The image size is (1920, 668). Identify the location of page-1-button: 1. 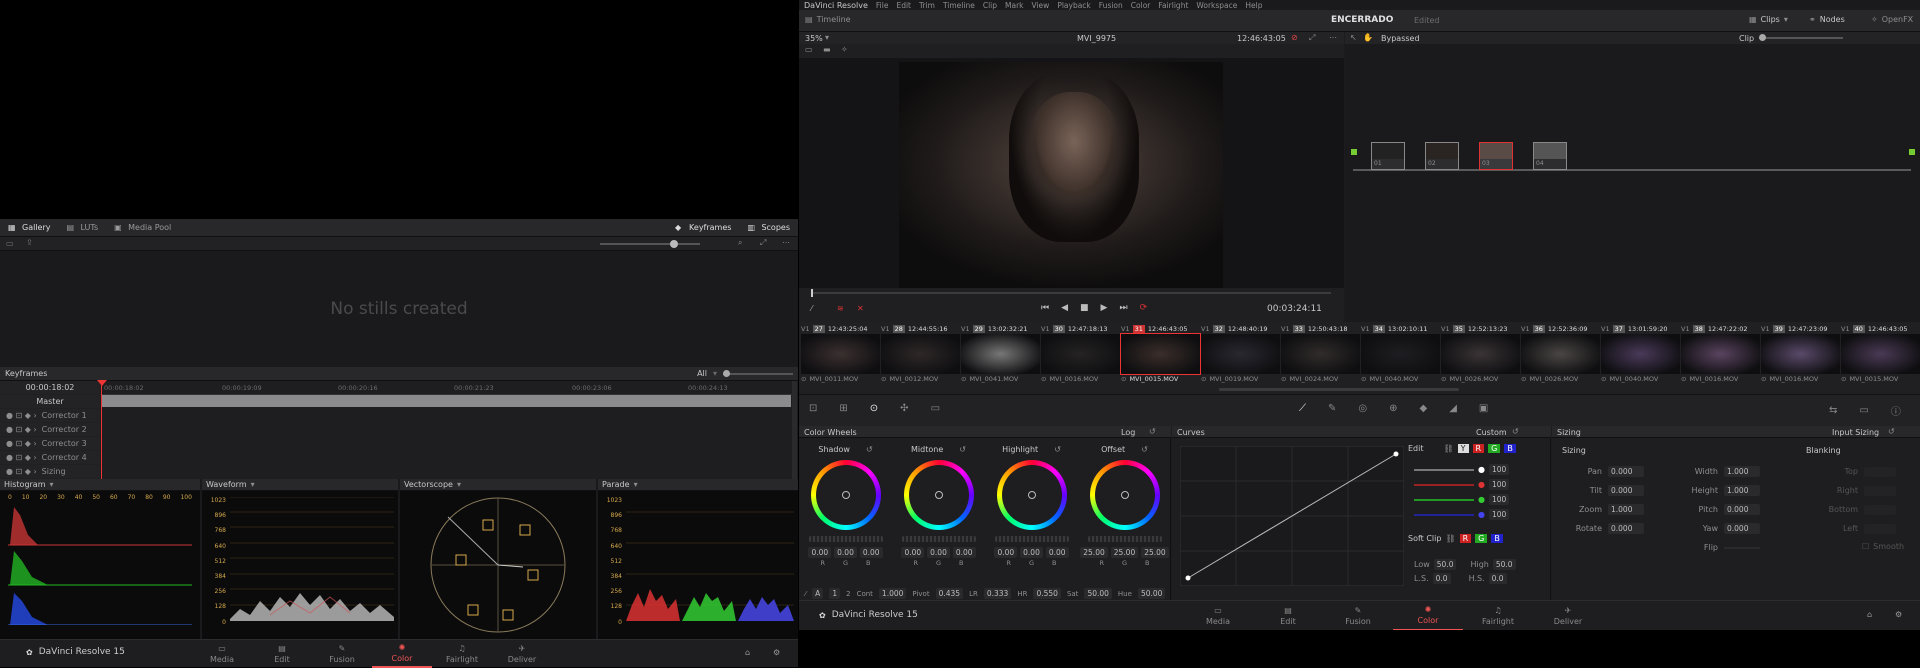
(835, 593).